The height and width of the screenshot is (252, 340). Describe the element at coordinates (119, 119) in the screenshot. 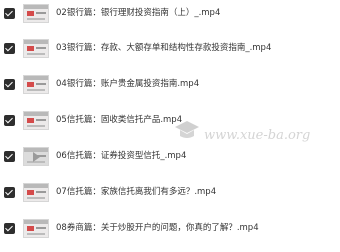

I see `file-name: 05信托篇：固收类信托产品.mp4` at that location.